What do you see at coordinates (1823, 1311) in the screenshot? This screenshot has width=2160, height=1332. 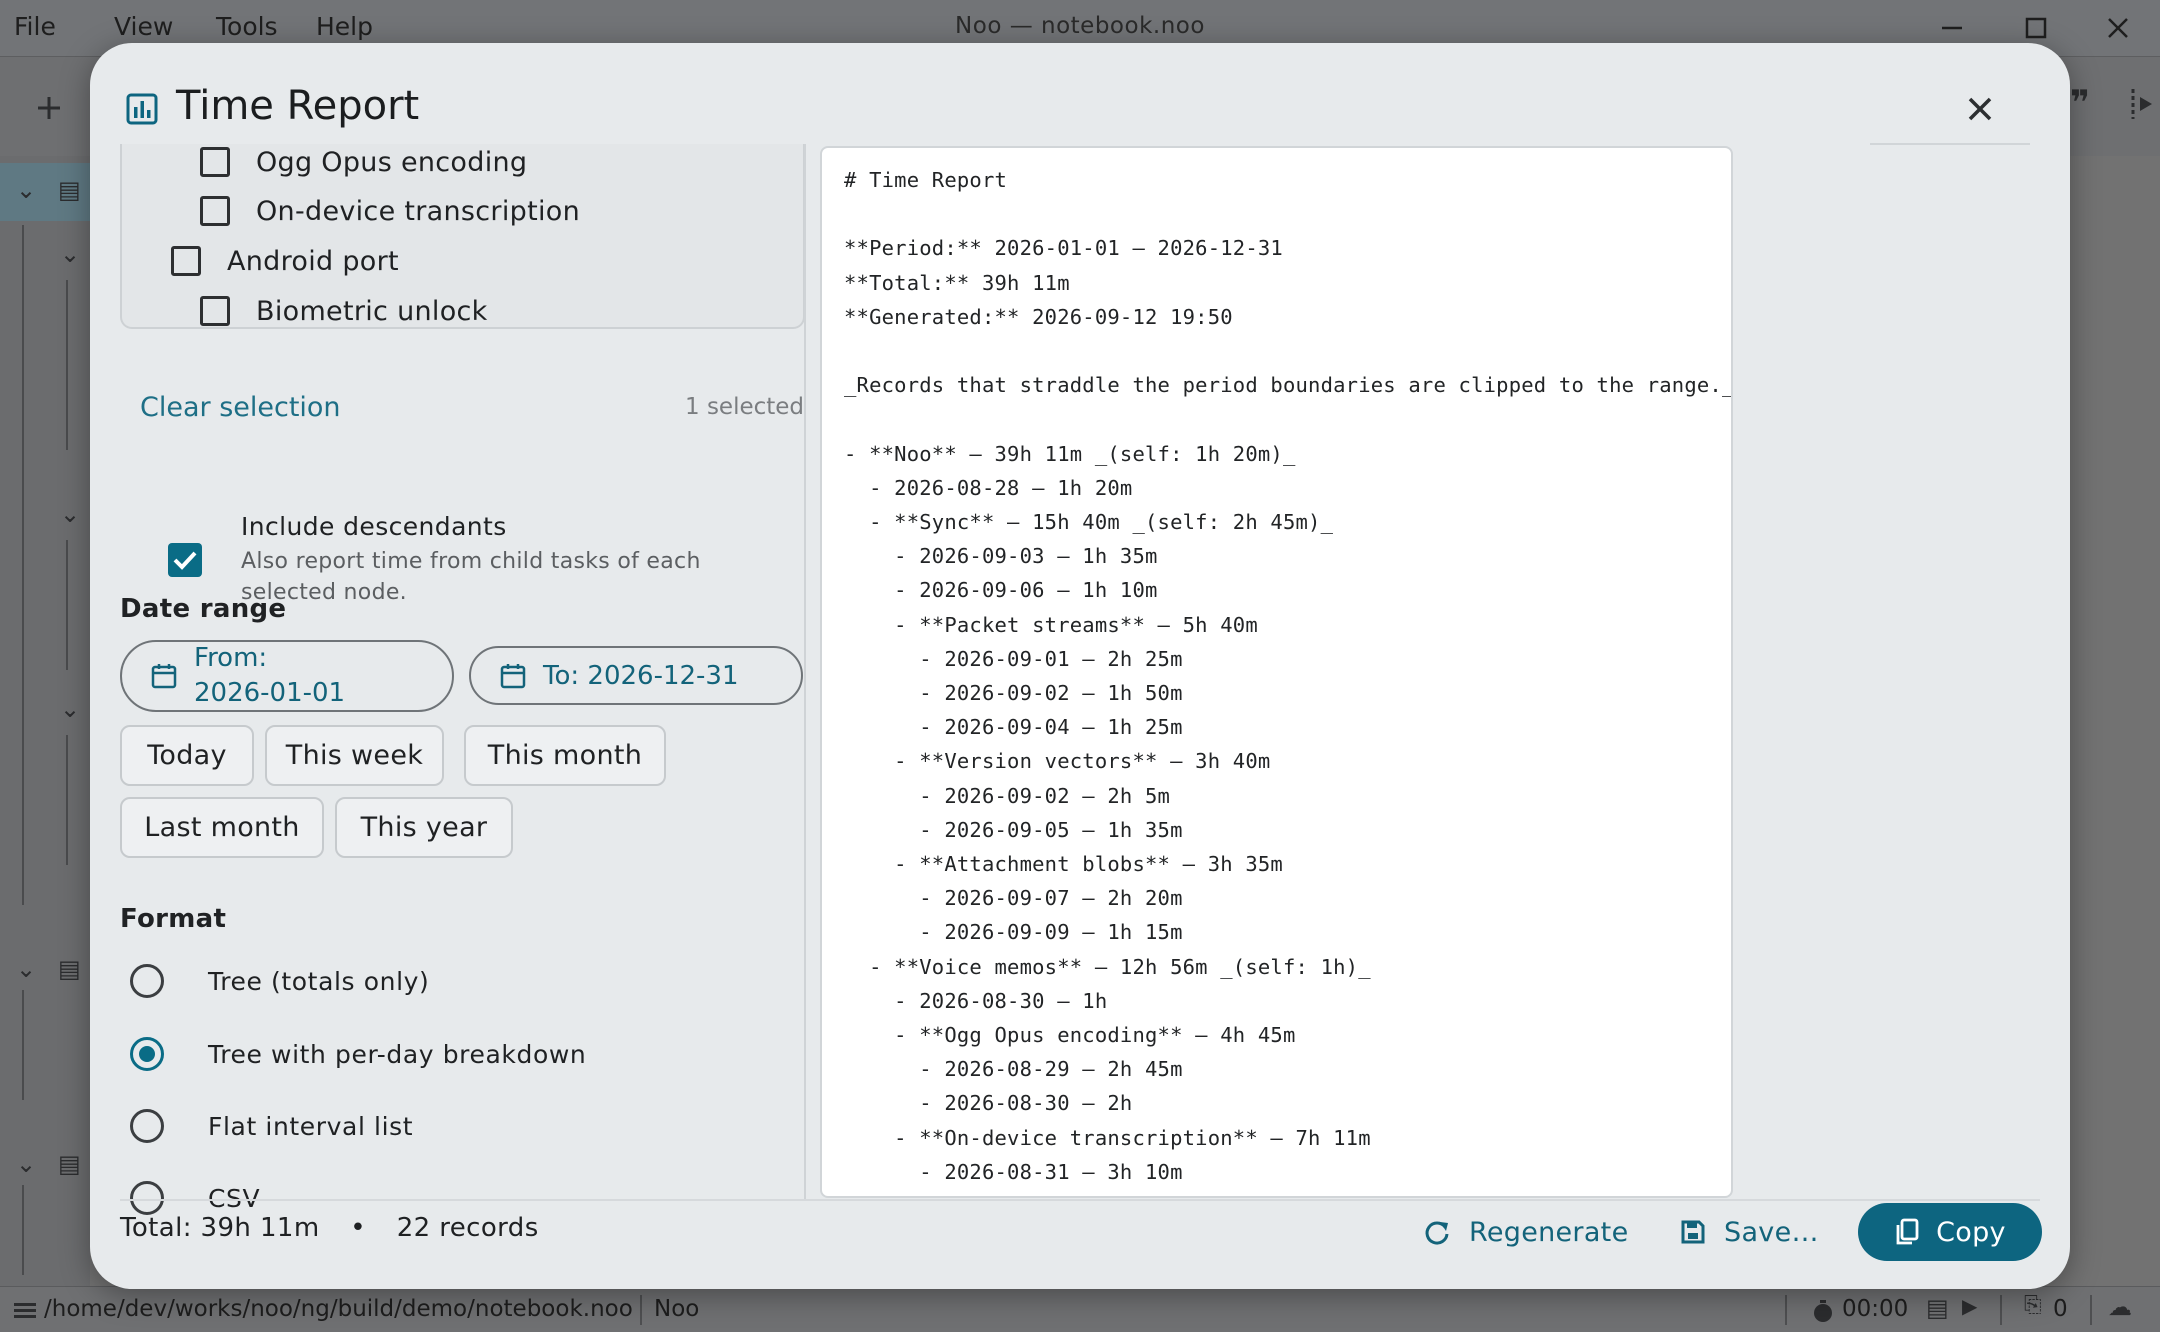 I see `stopwatch-icon` at bounding box center [1823, 1311].